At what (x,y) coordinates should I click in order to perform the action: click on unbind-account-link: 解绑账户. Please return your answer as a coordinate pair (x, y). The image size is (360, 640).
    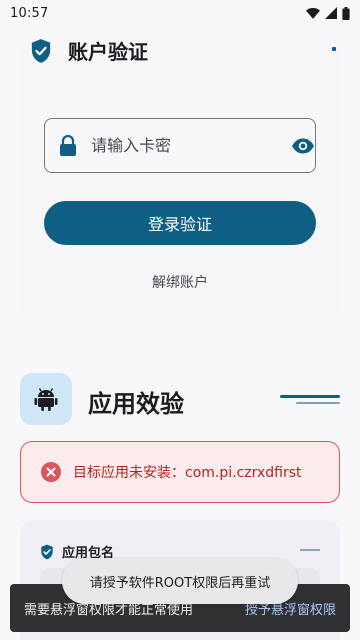
    Looking at the image, I should click on (180, 282).